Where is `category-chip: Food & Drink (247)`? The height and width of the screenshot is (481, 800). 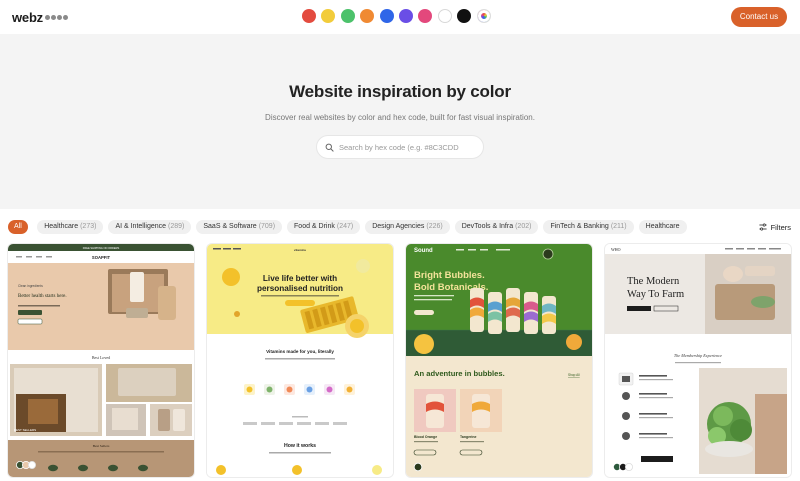
category-chip: Food & Drink (247) is located at coordinates (324, 227).